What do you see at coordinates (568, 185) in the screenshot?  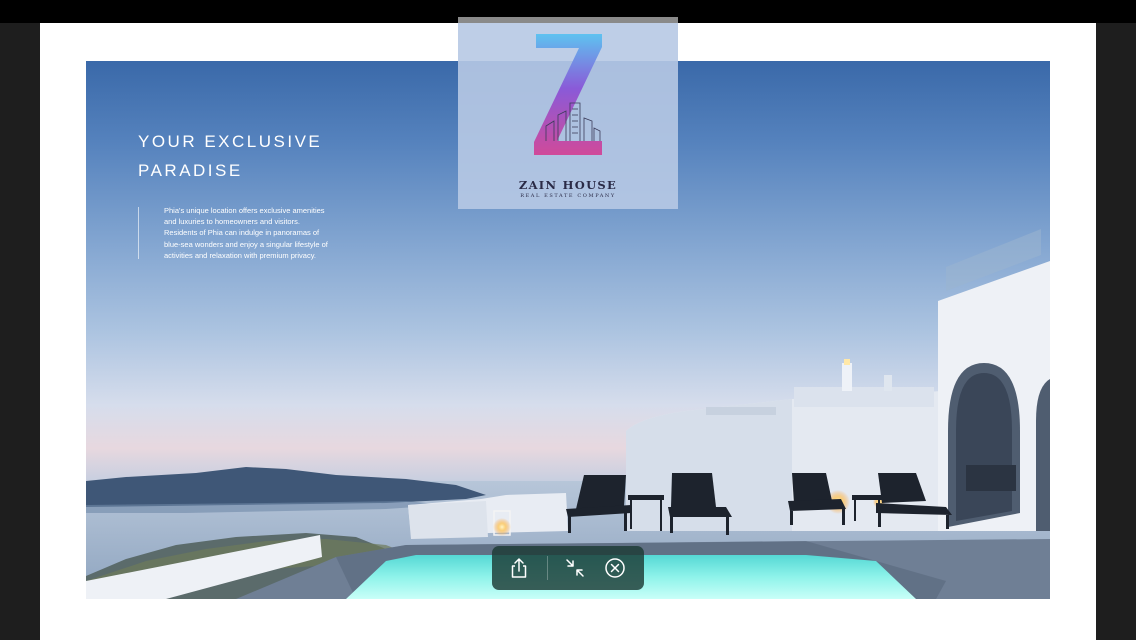 I see `company-name: ZAIN HOUSE` at bounding box center [568, 185].